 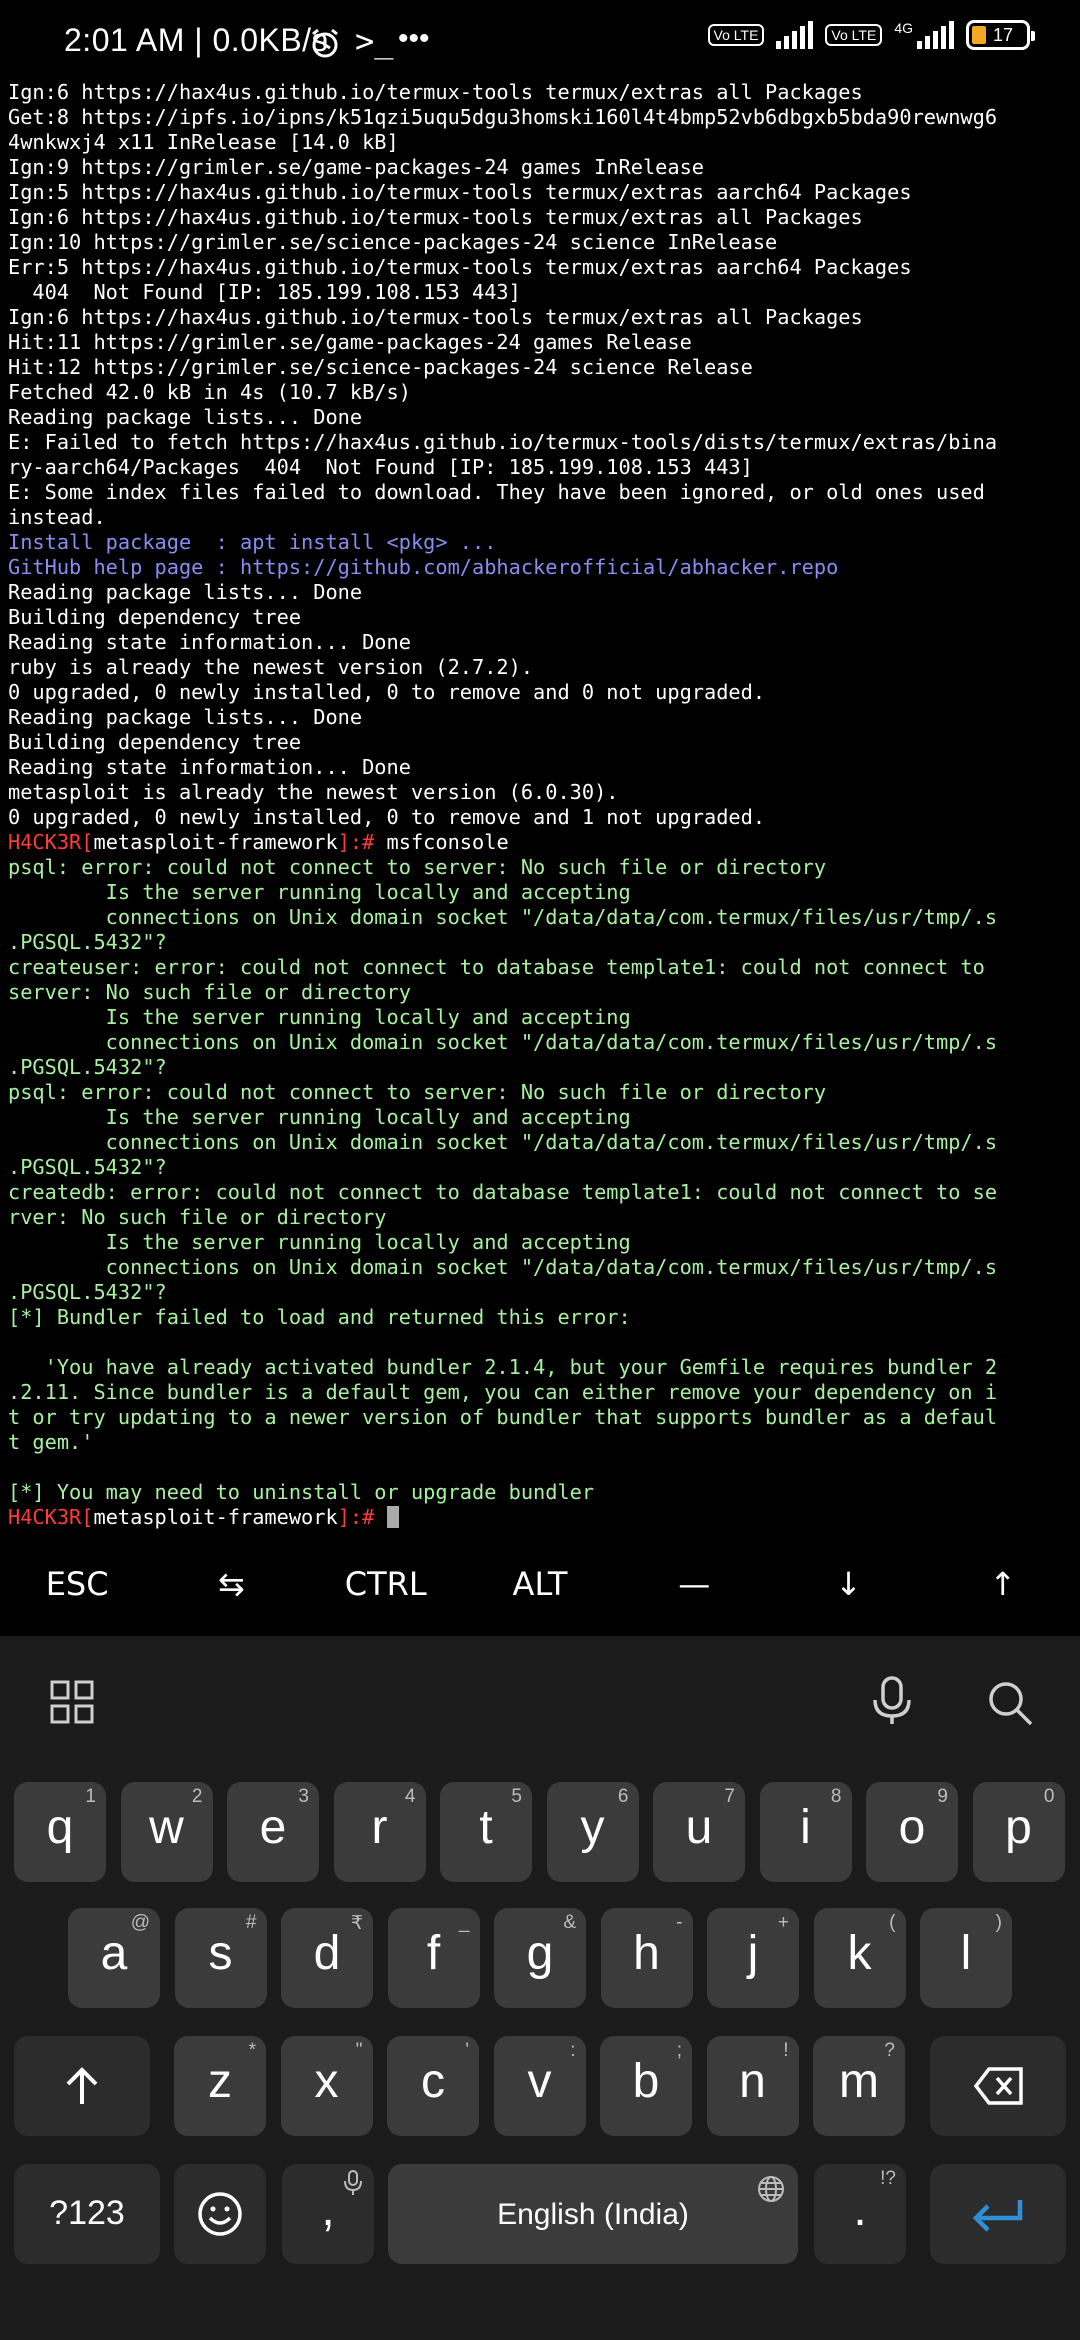 What do you see at coordinates (464, 1922) in the screenshot?
I see `key-f-hint: _` at bounding box center [464, 1922].